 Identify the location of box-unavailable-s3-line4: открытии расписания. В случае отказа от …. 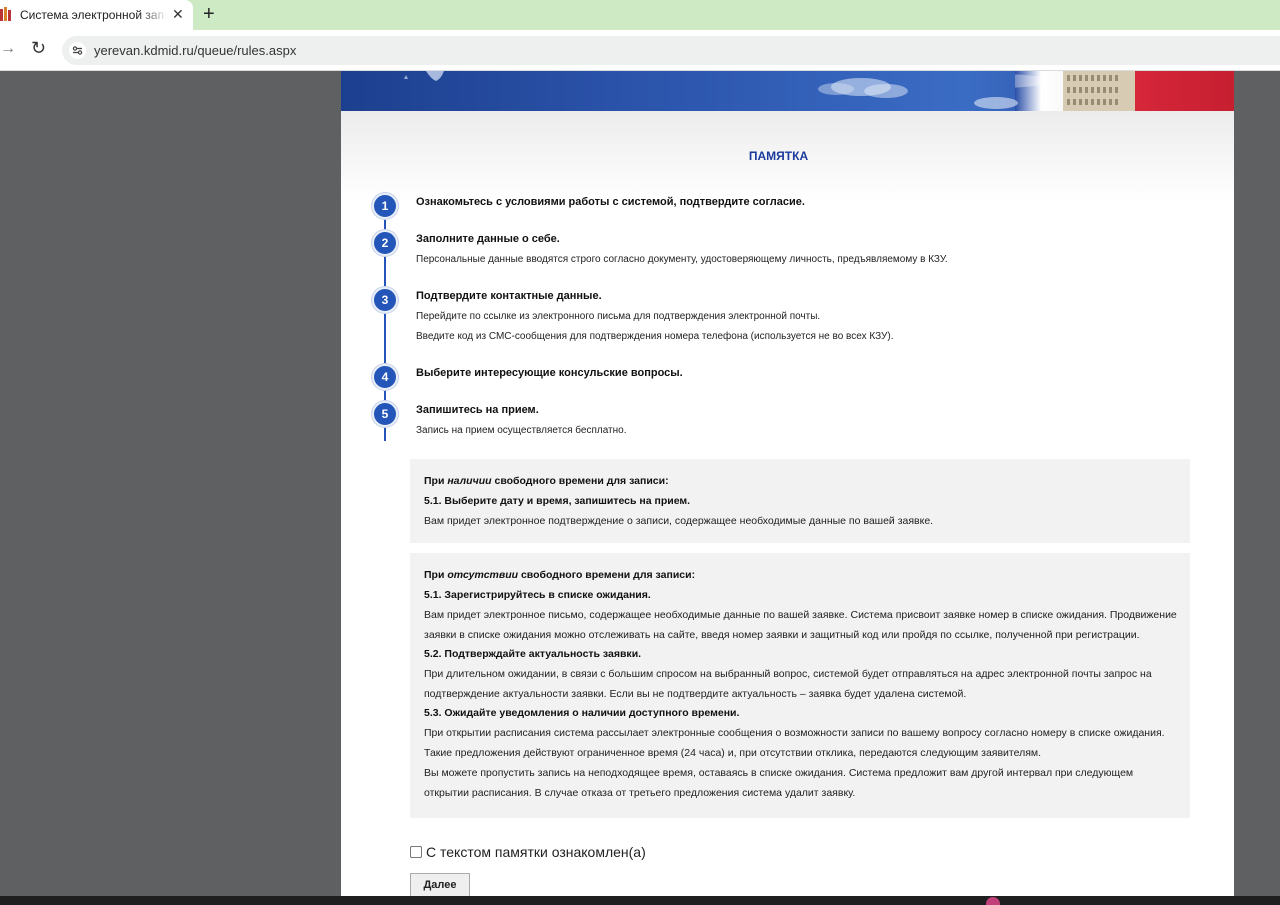
(640, 793).